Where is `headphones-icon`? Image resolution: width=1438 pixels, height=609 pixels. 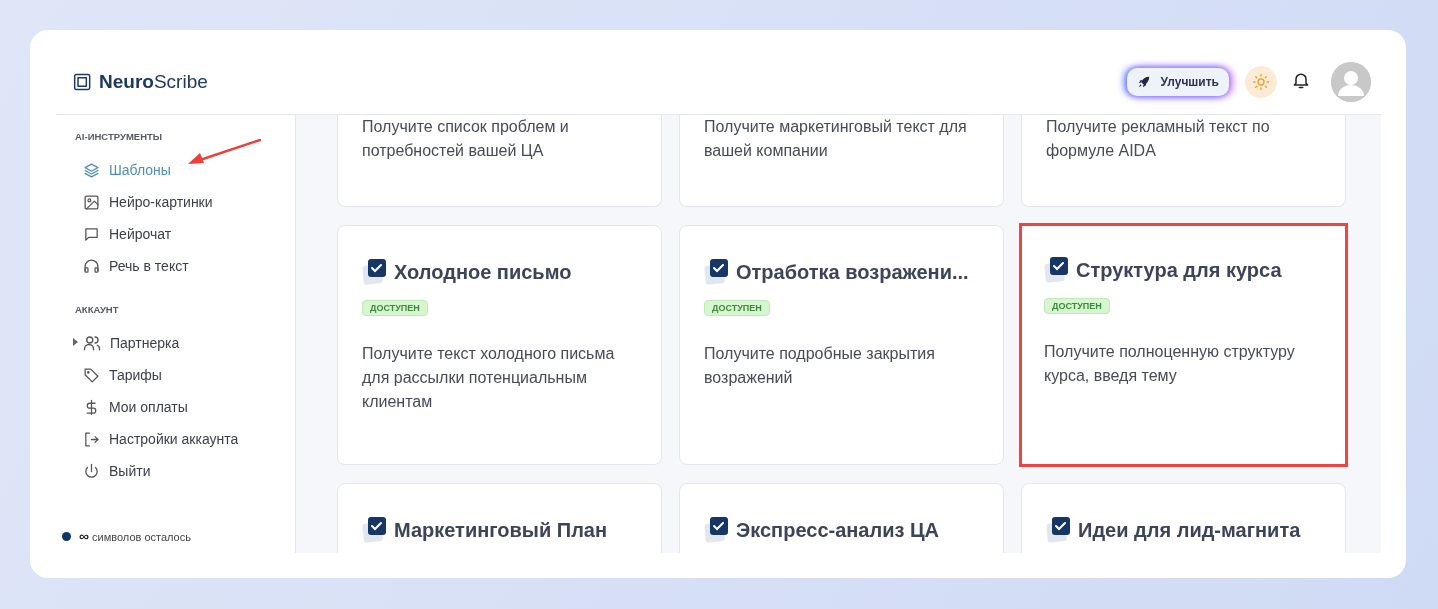
headphones-icon is located at coordinates (91, 266).